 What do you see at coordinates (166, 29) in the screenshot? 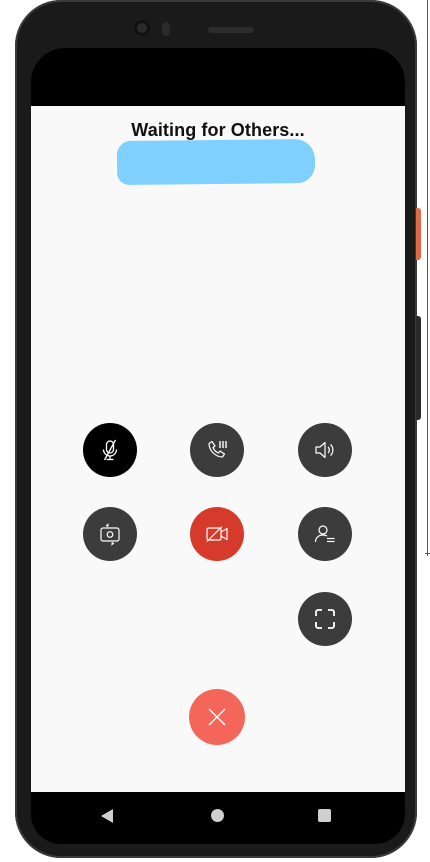
I see `proximity-sensor` at bounding box center [166, 29].